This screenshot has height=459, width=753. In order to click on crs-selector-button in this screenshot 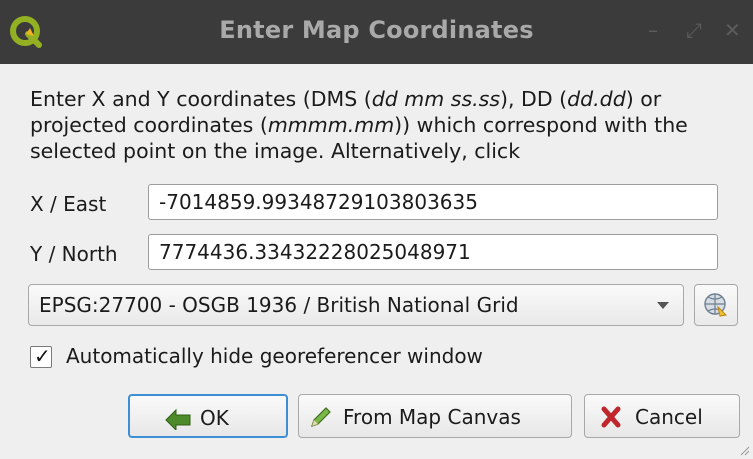, I will do `click(716, 305)`.